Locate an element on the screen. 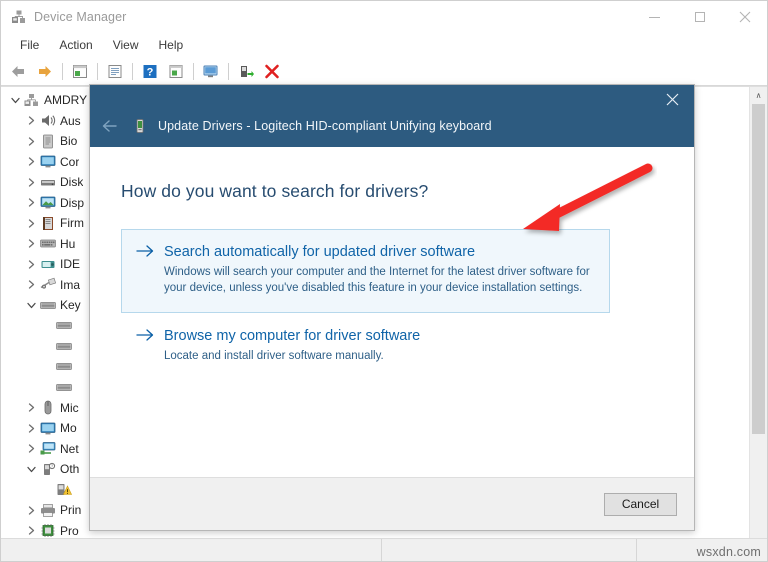 Image resolution: width=768 pixels, height=562 pixels. uninstall-device-icon is located at coordinates (271, 71).